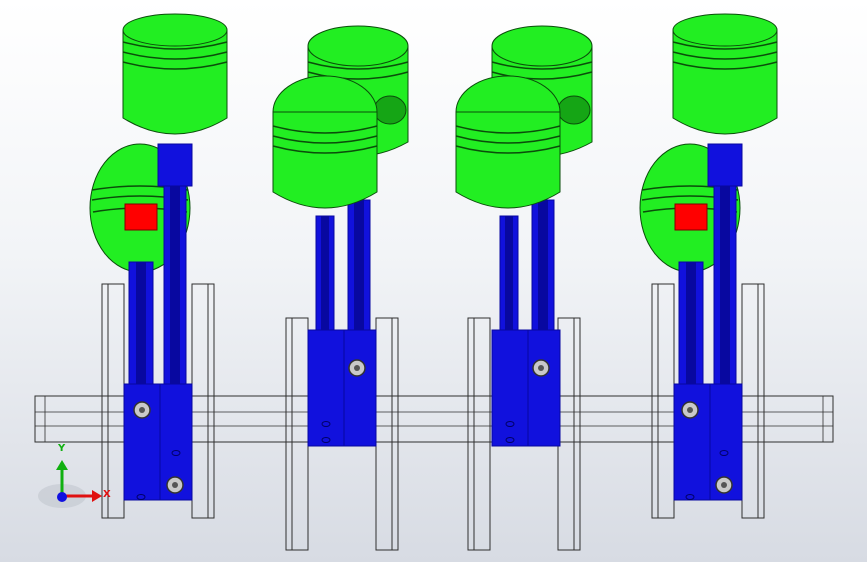 The height and width of the screenshot is (562, 867). I want to click on axis-triad, so click(70, 484).